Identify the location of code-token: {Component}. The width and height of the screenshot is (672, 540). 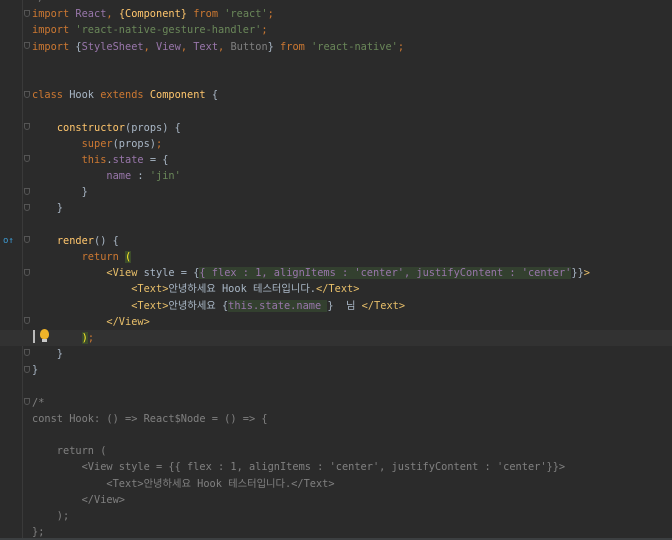
(153, 14).